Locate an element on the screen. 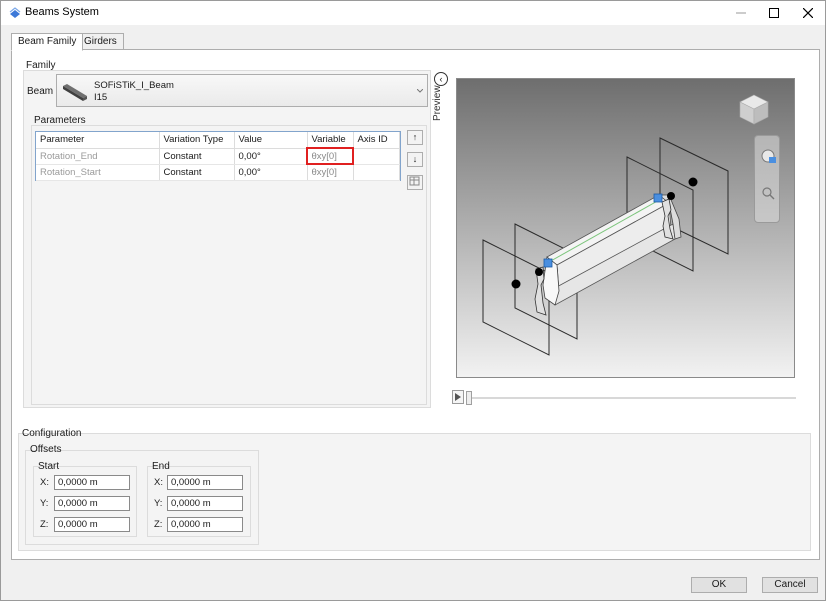 Image resolution: width=826 pixels, height=601 pixels. close-icon is located at coordinates (808, 13).